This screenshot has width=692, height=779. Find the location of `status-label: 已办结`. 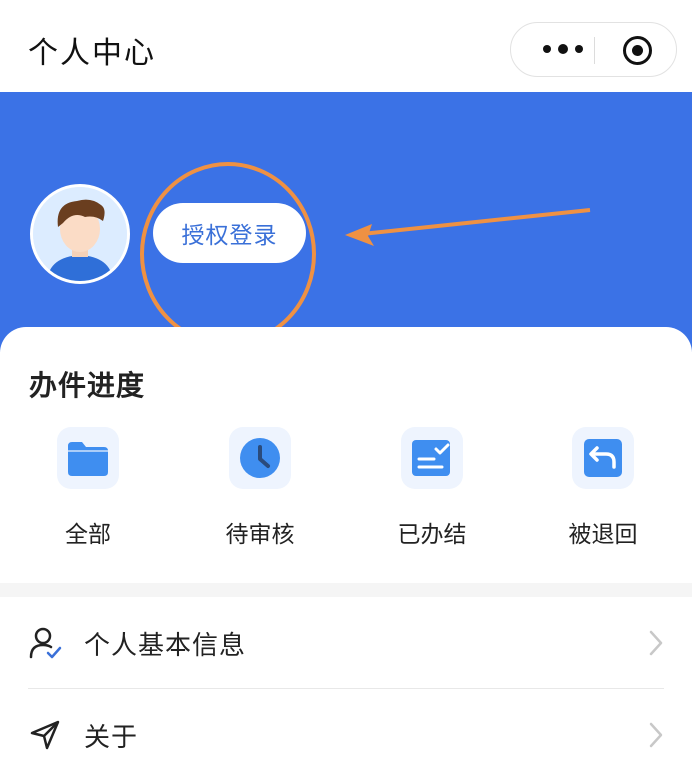

status-label: 已办结 is located at coordinates (432, 535).